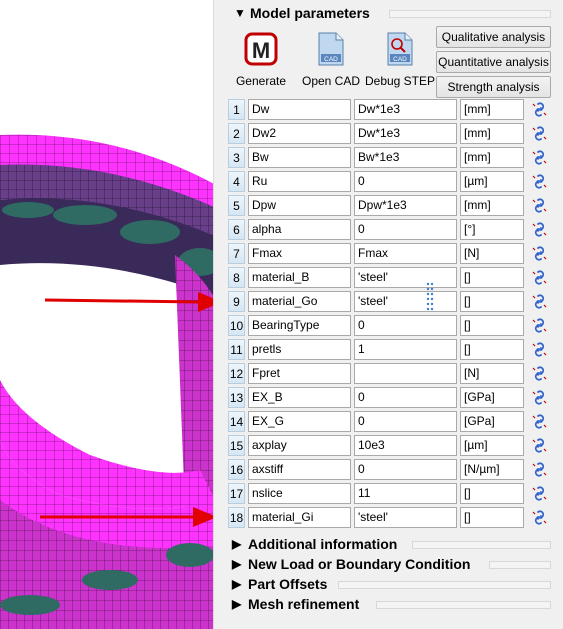 The image size is (563, 629). What do you see at coordinates (351, 564) in the screenshot?
I see `new-load-boundary-condition-header: ▶ New Load or Boundary Condition` at bounding box center [351, 564].